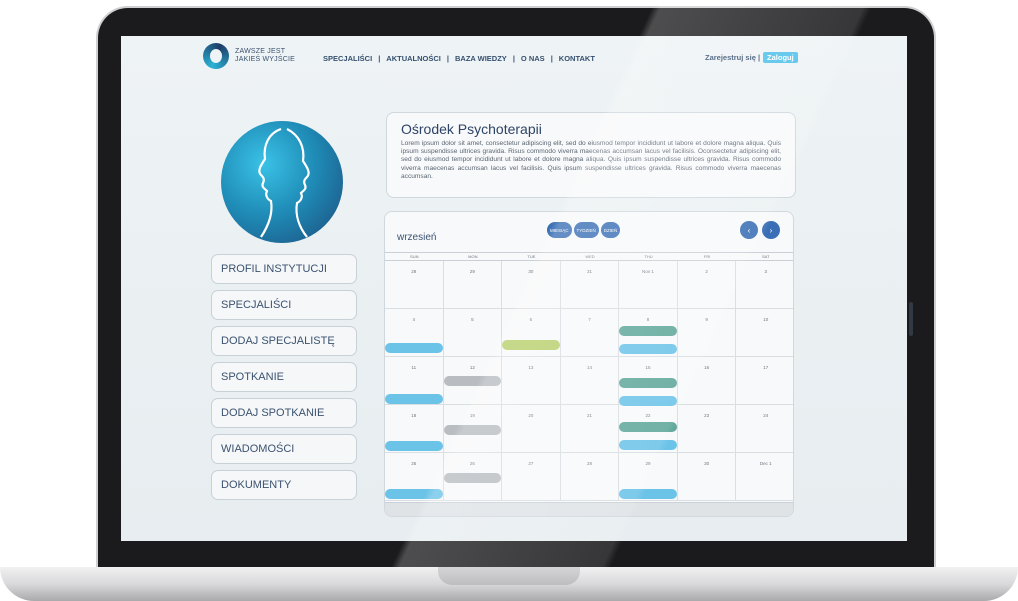 This screenshot has height=601, width=1018. Describe the element at coordinates (414, 429) in the screenshot. I see `calendar-day-cell: 18` at that location.